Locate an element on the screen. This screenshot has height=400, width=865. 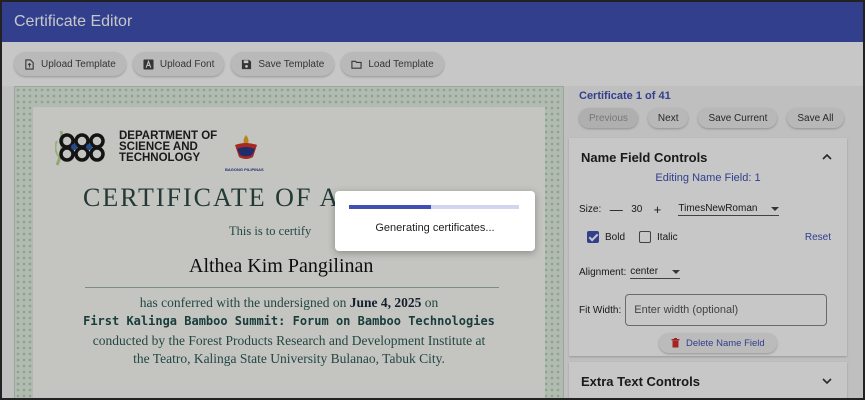
progress-bar-fill is located at coordinates (390, 207).